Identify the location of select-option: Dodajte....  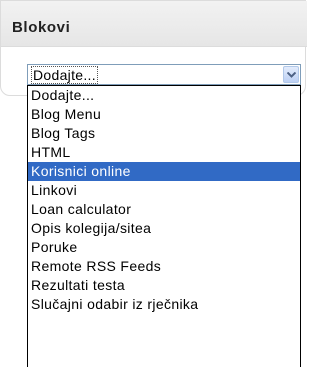
(164, 95).